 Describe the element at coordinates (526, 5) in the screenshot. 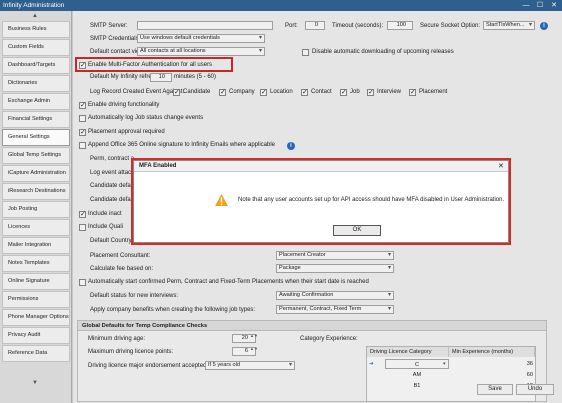

I see `minimize-button: —` at that location.